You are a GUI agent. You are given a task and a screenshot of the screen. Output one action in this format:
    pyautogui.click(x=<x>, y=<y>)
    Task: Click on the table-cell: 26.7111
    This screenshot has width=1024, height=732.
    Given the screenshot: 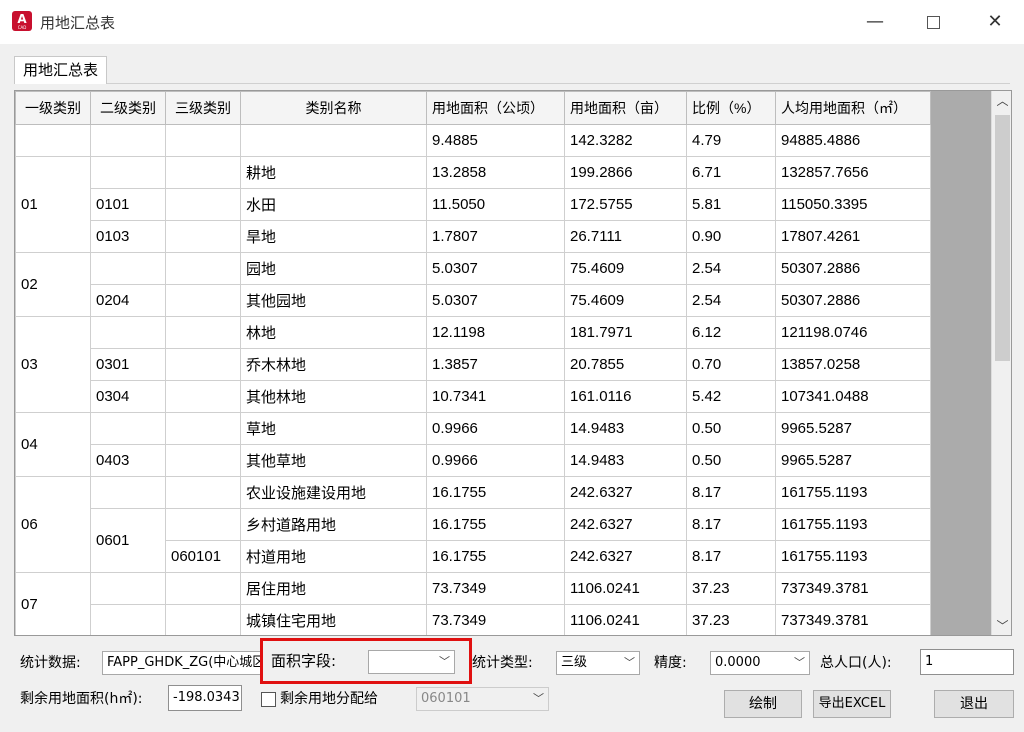 What is the action you would take?
    pyautogui.click(x=625, y=236)
    